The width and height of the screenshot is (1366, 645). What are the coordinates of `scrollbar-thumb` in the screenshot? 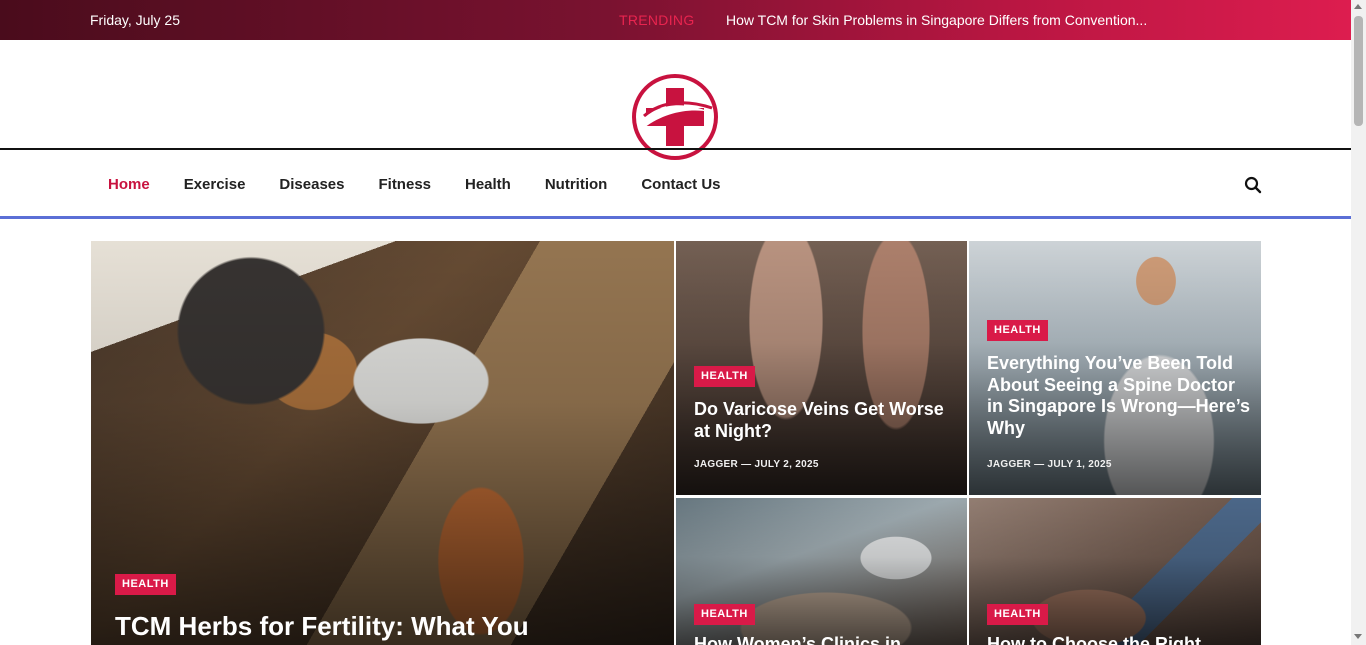 It's located at (1358, 71).